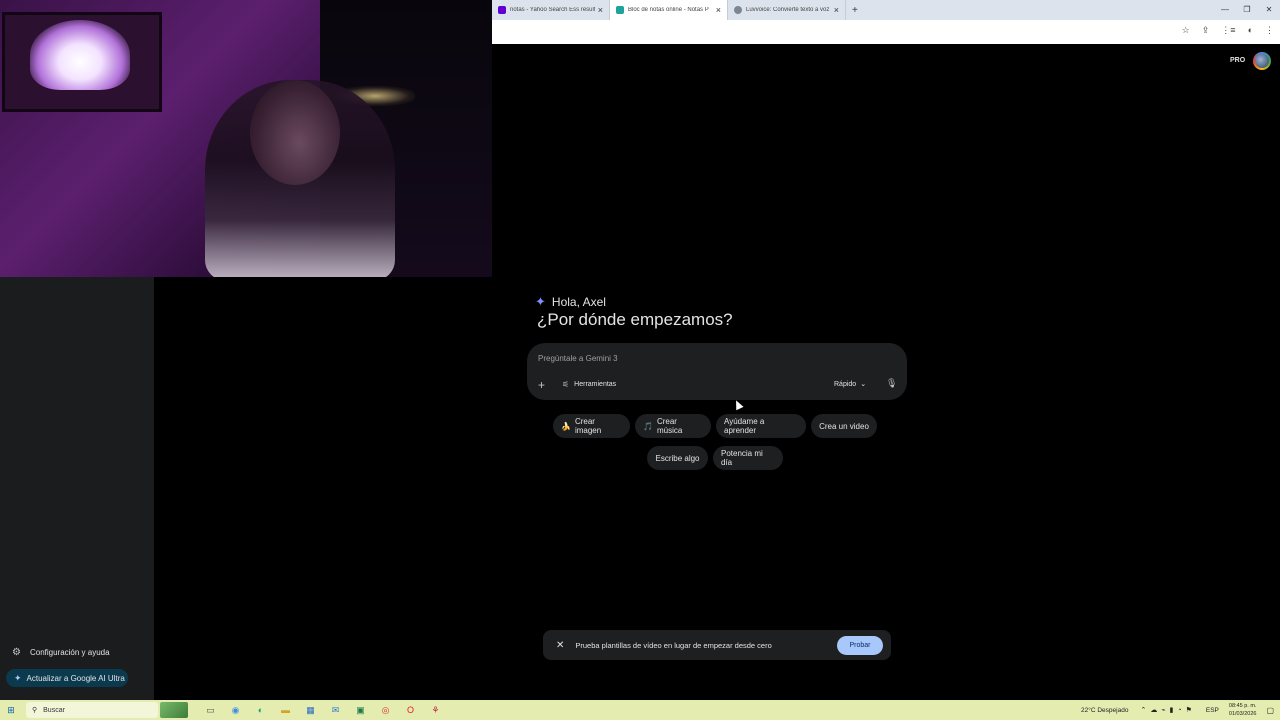 The image size is (1280, 720). What do you see at coordinates (863, 384) in the screenshot?
I see `chevron-down-icon: ⌄` at bounding box center [863, 384].